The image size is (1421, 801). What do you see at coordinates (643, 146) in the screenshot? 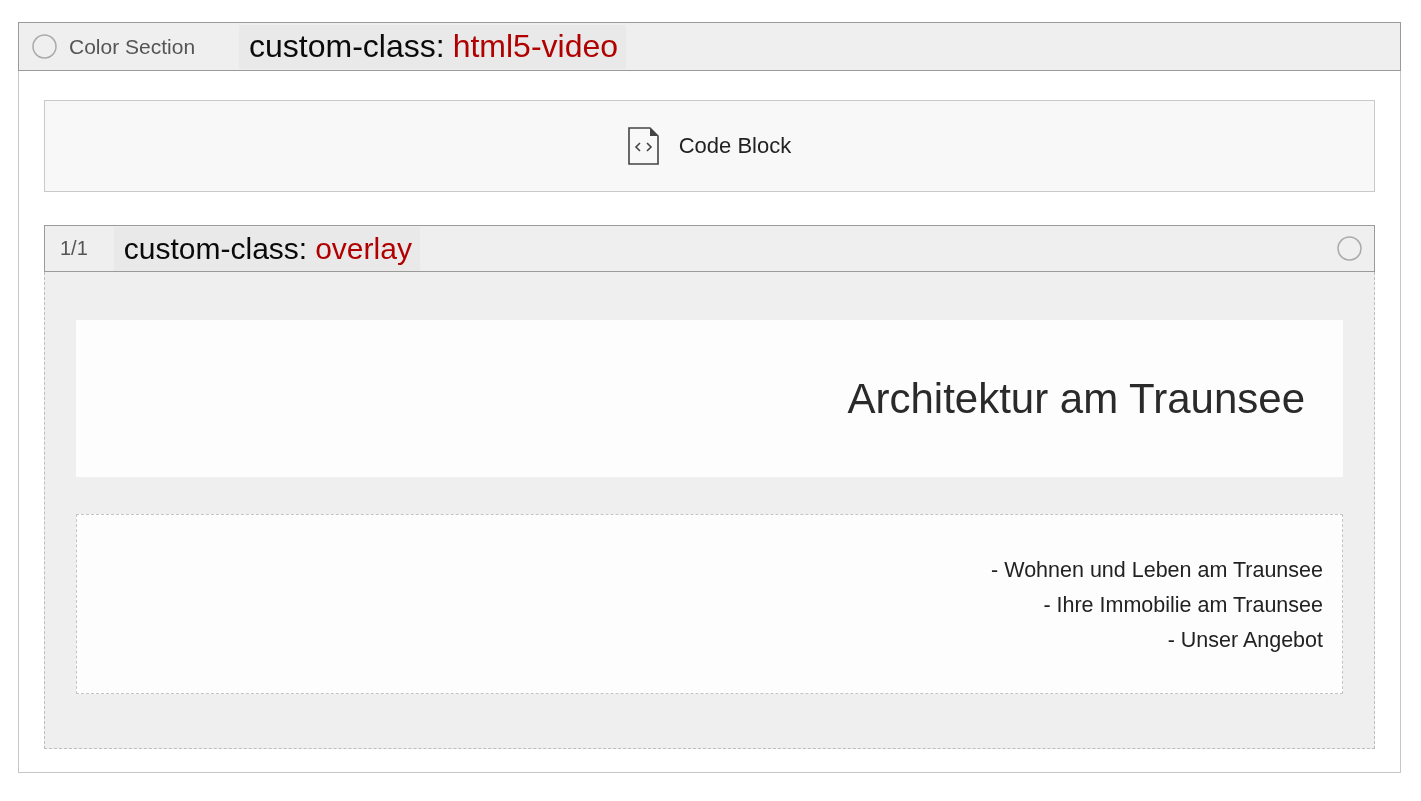
I see `code-file-icon` at bounding box center [643, 146].